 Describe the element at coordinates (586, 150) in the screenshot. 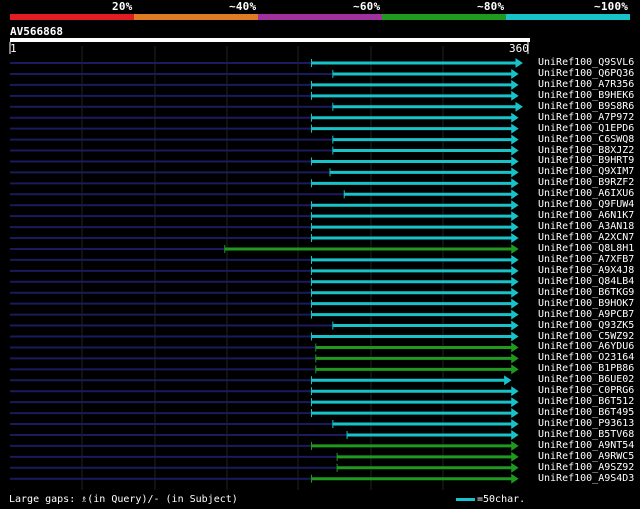

I see `hit-label: UniRef100_B8XJZ2` at that location.